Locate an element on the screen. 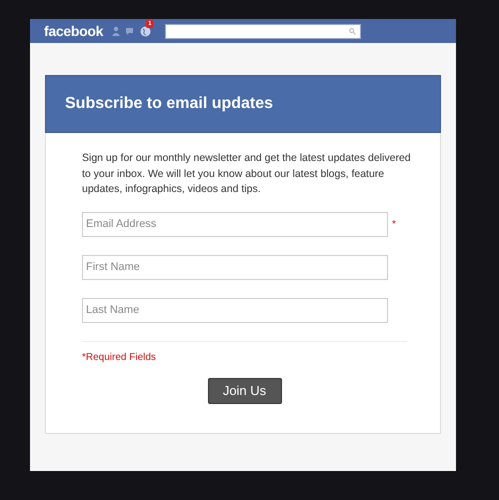  input-field: Last Name is located at coordinates (235, 310).